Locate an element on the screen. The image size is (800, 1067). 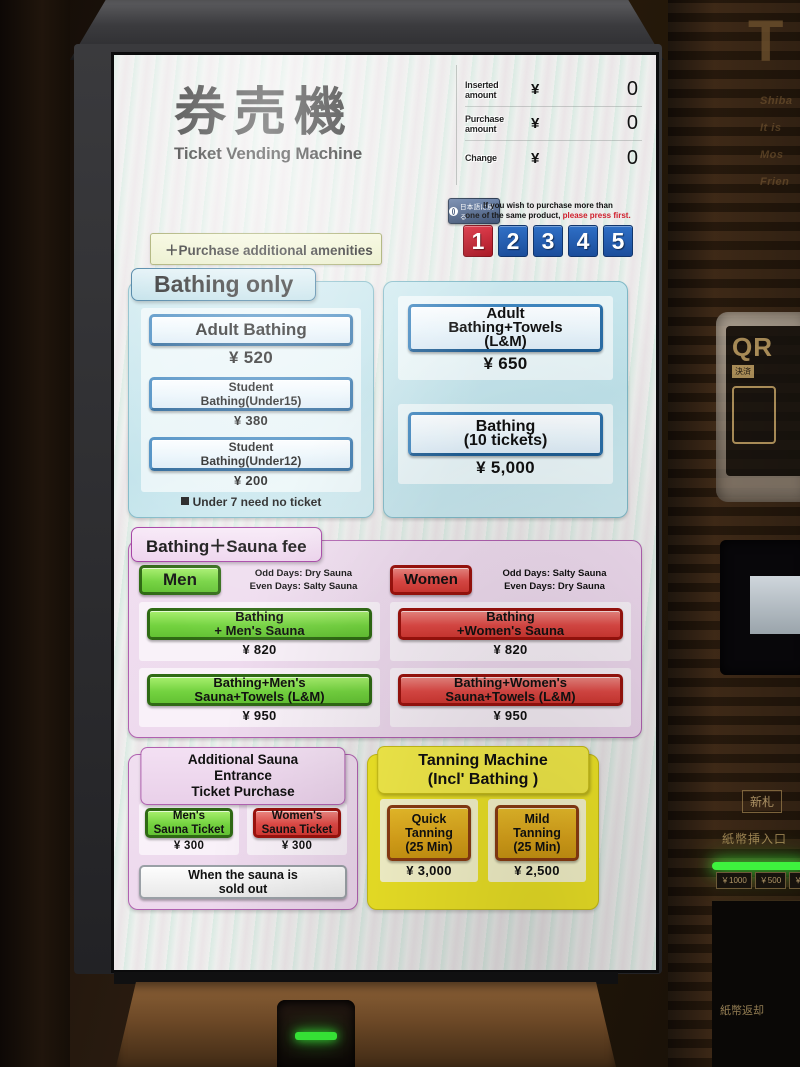
women-schedule-line1: Odd Days: Salty Sauna is located at coordinates (554, 573).